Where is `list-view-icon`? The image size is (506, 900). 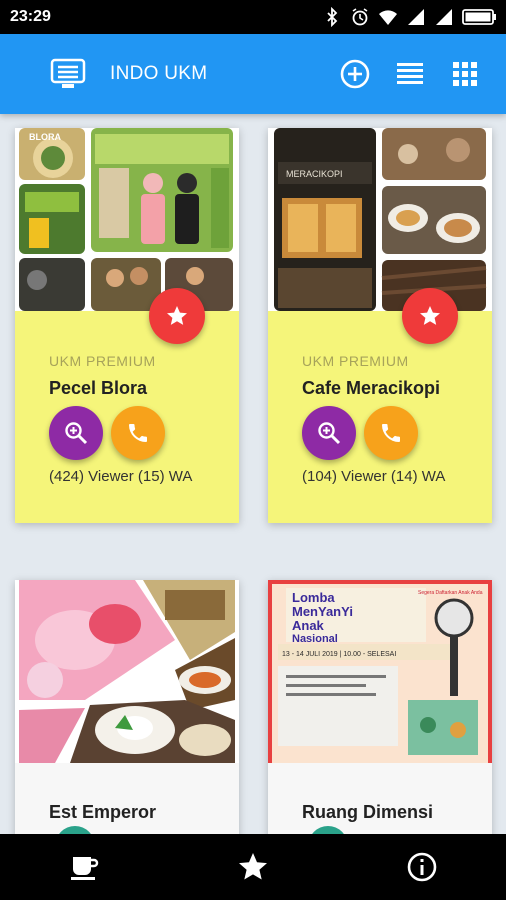
list-view-icon is located at coordinates (410, 74).